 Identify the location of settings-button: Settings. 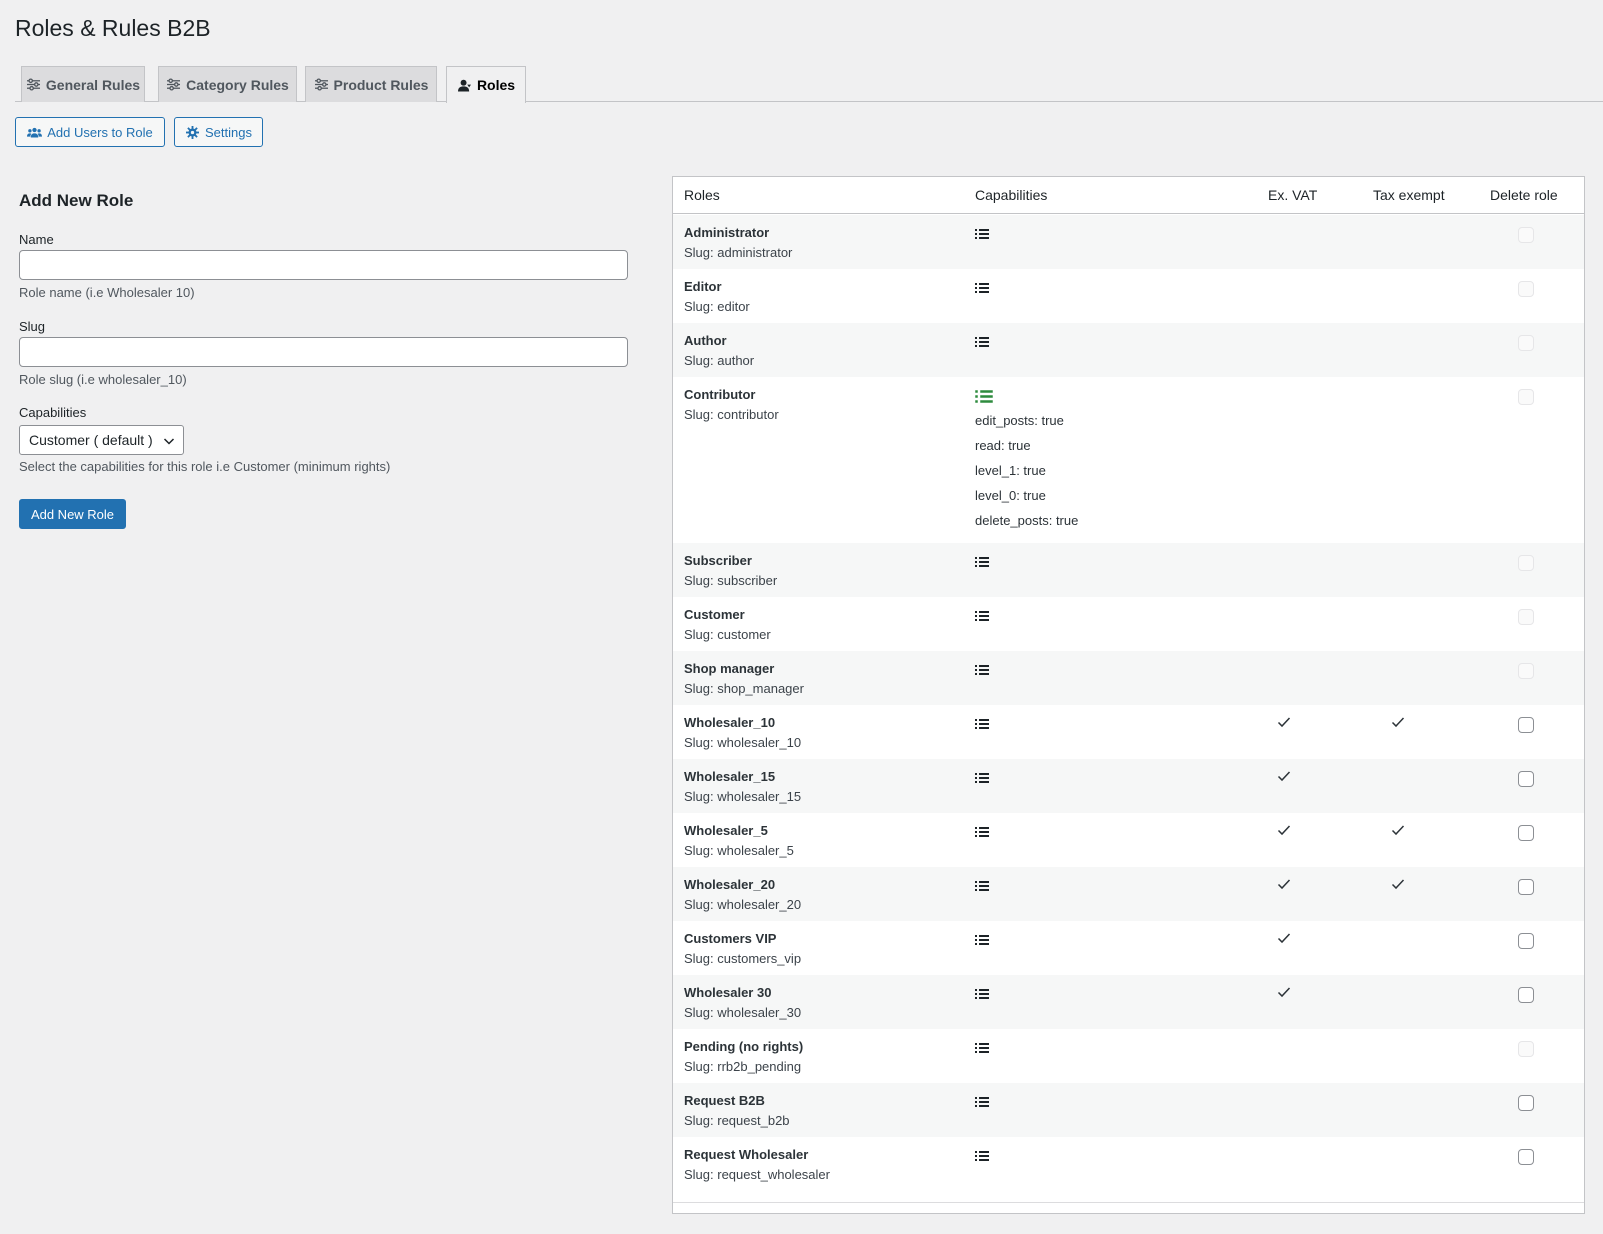
(218, 132).